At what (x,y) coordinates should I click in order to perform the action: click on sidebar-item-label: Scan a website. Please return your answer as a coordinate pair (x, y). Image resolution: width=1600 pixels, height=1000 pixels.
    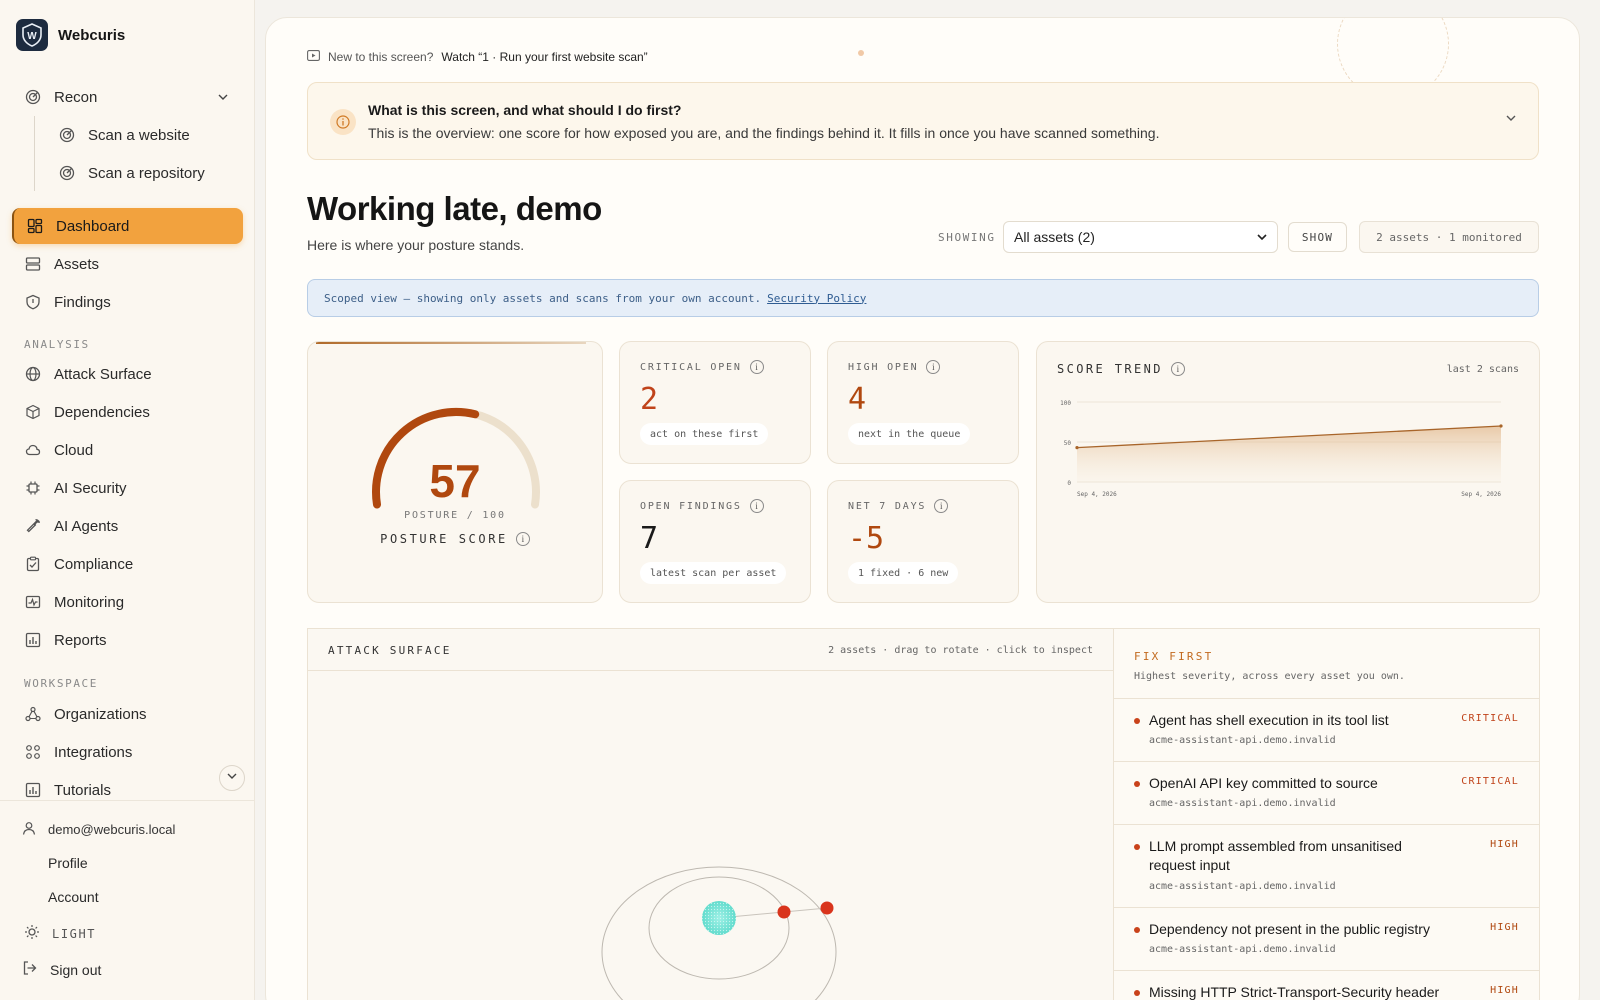
    Looking at the image, I should click on (139, 135).